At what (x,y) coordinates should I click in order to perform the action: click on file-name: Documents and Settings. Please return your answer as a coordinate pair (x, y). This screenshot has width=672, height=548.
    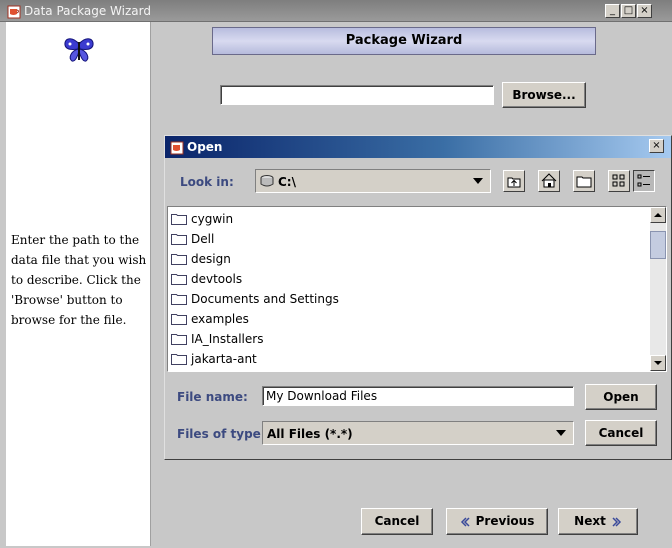
    Looking at the image, I should click on (265, 299).